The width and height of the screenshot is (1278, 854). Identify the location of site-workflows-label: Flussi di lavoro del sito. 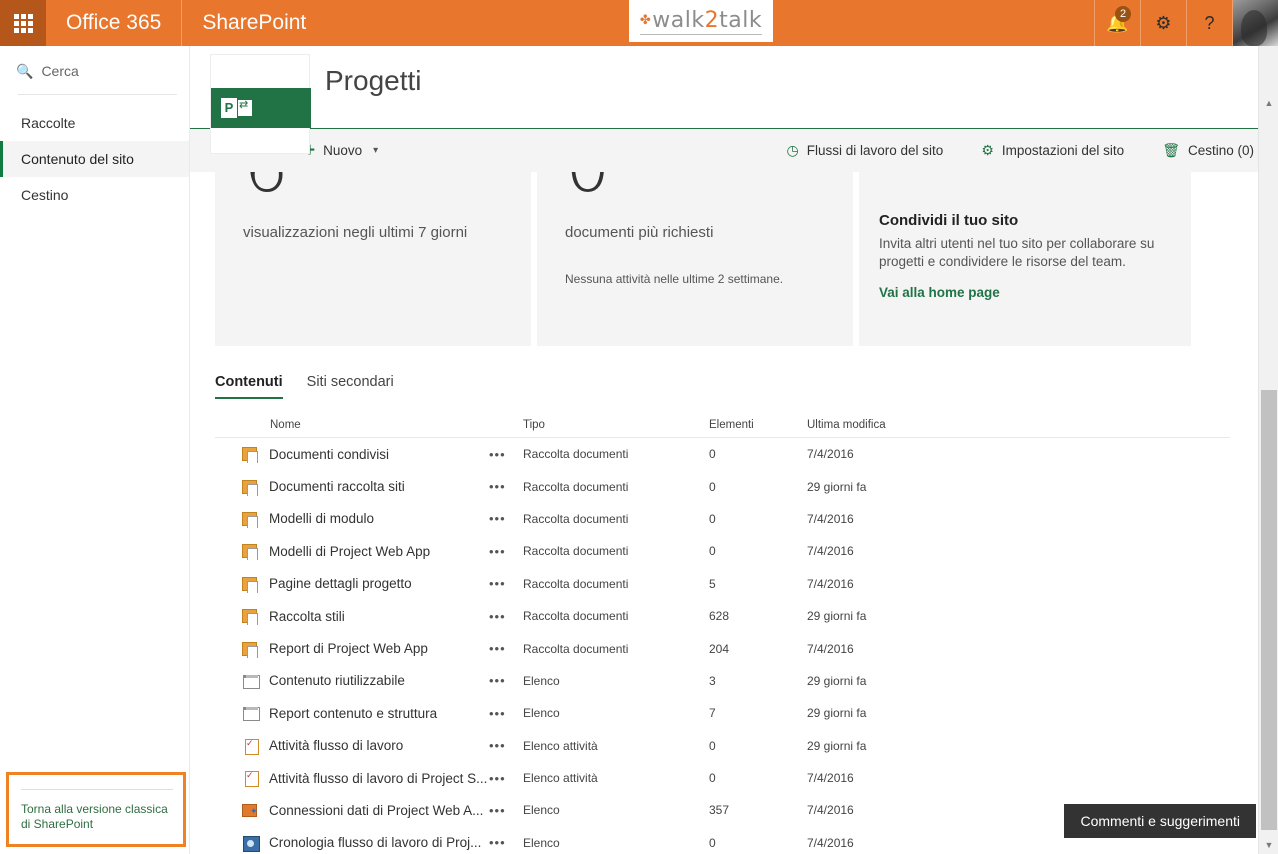
(875, 150).